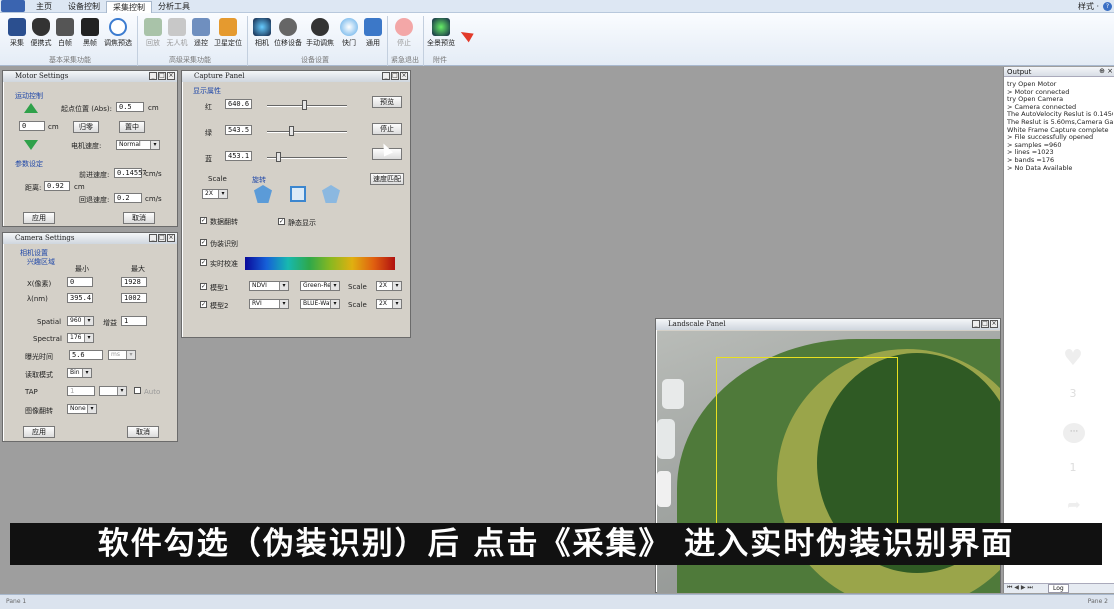 Image resolution: width=1114 pixels, height=609 pixels. What do you see at coordinates (137, 390) in the screenshot?
I see `auto-checkbox` at bounding box center [137, 390].